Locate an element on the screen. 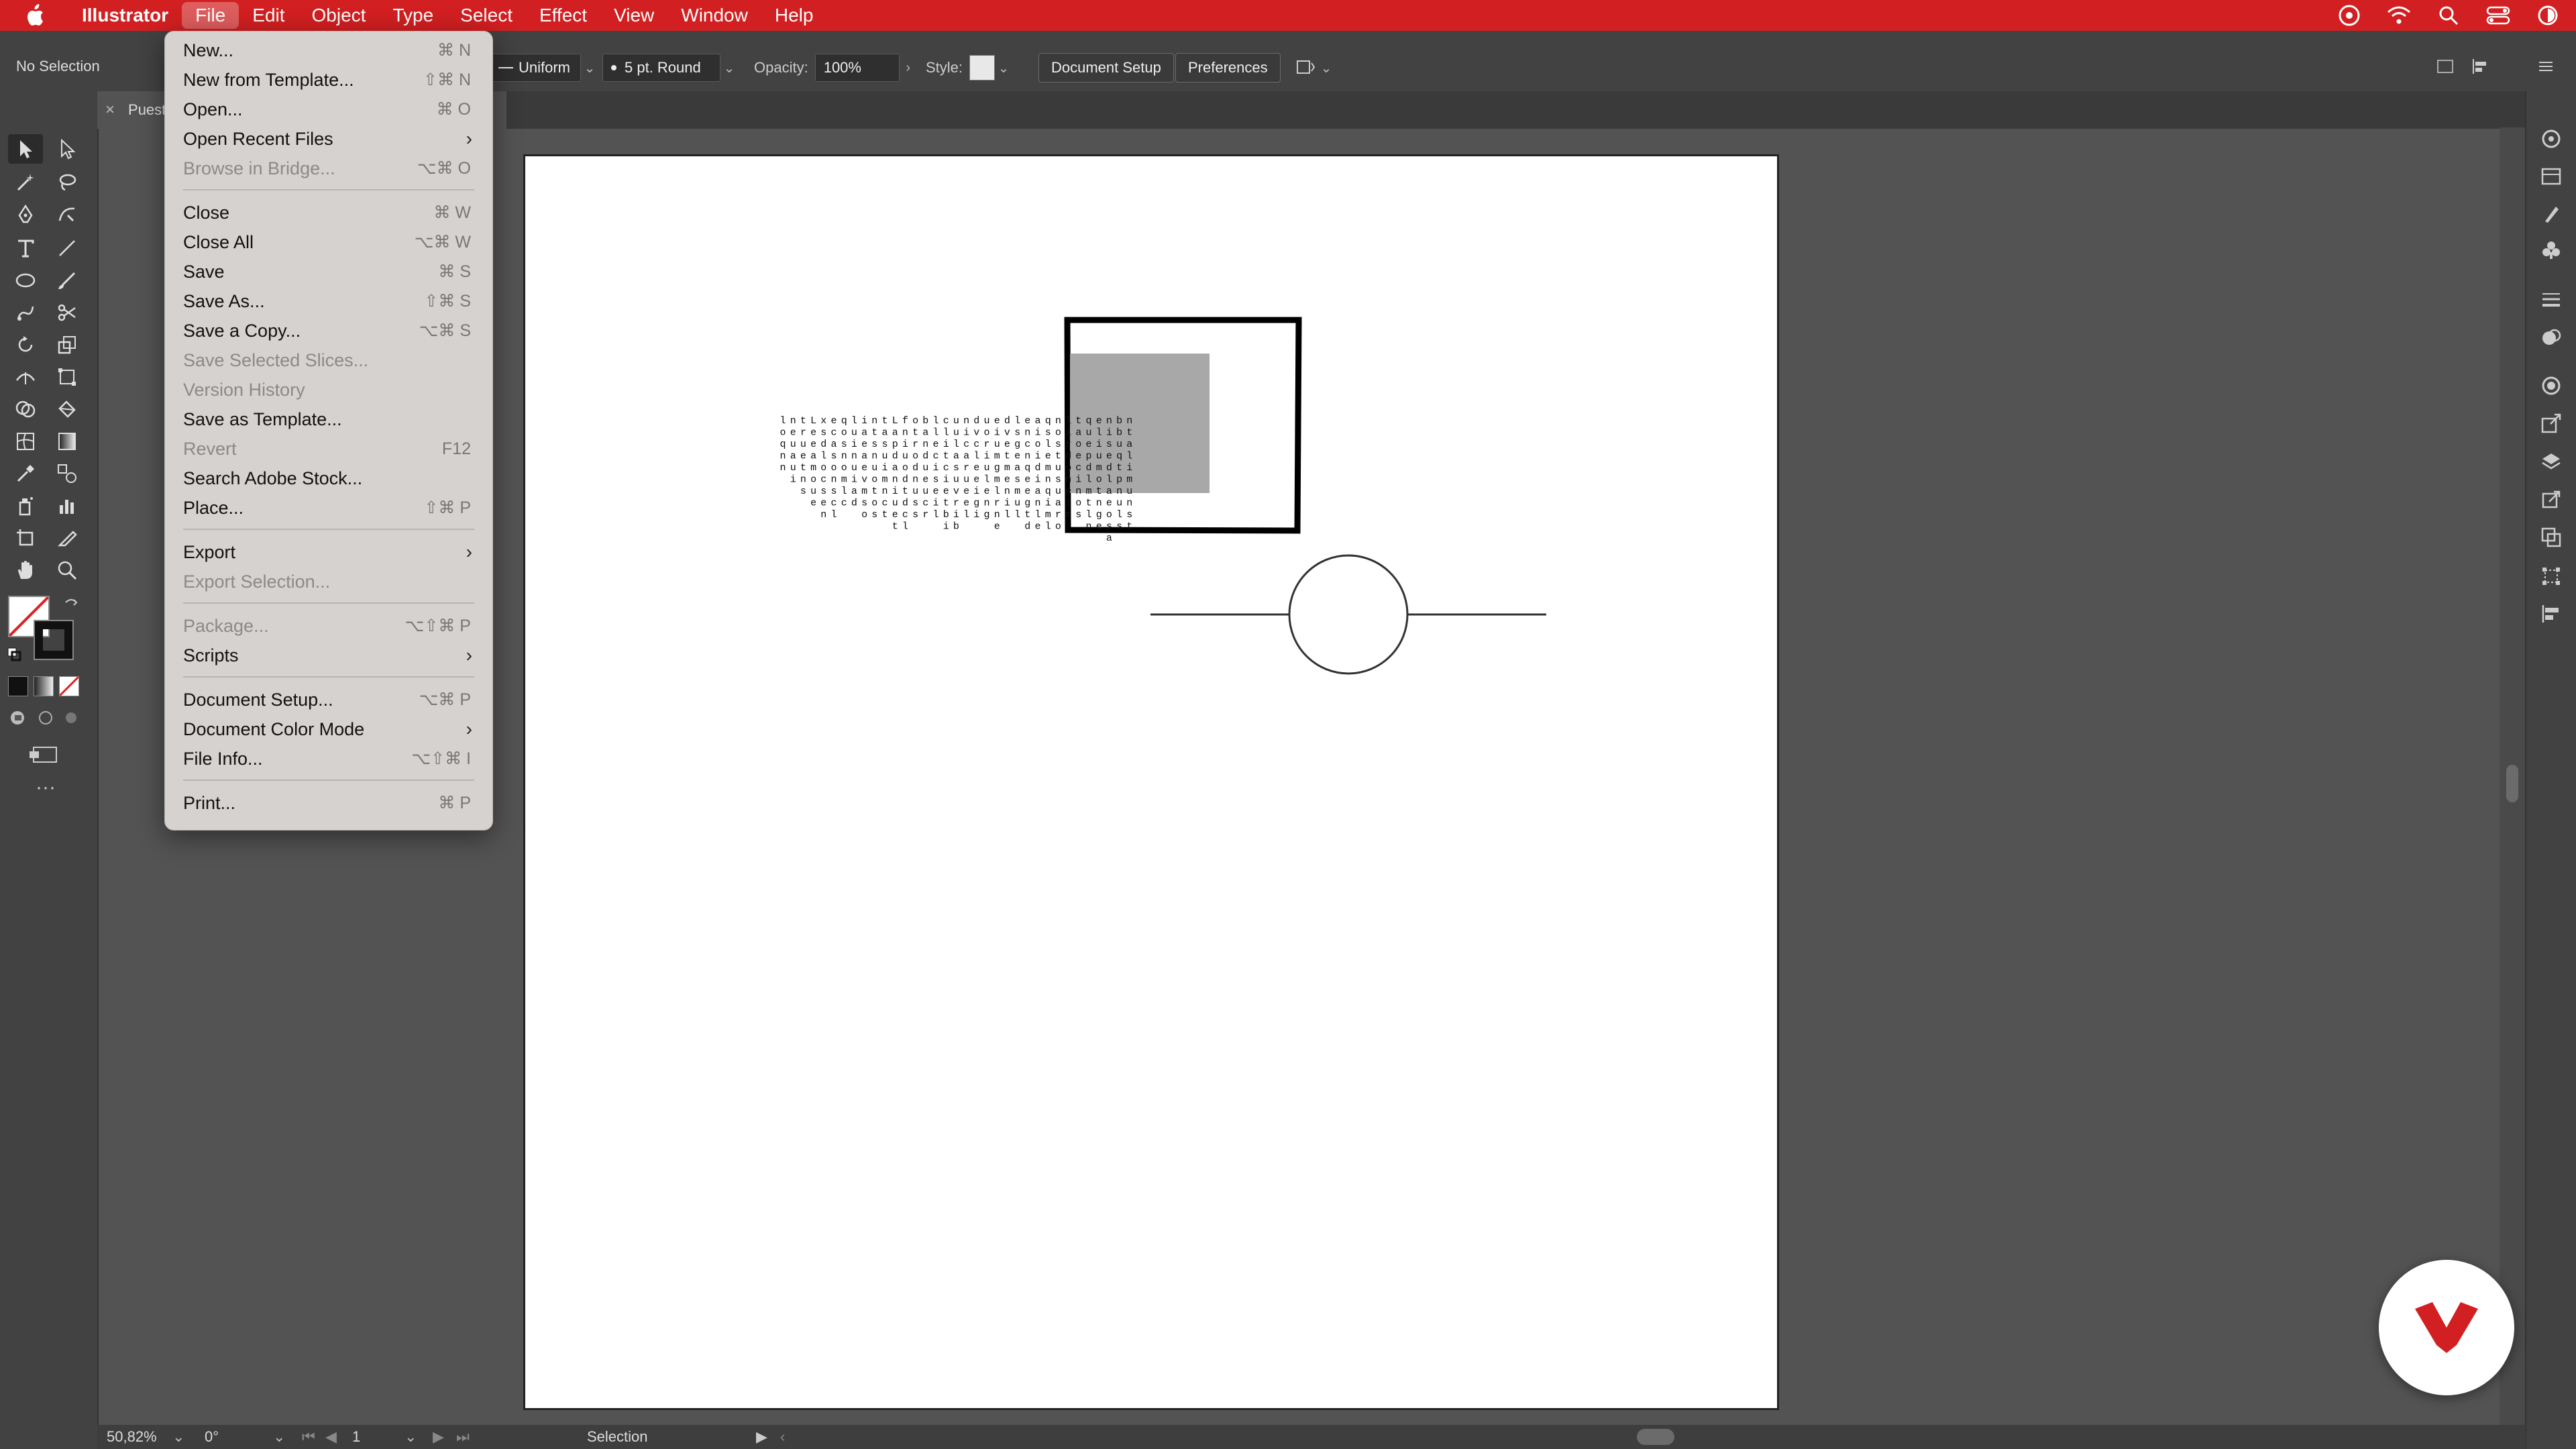  default-fill-stroke-icon is located at coordinates (14, 654).